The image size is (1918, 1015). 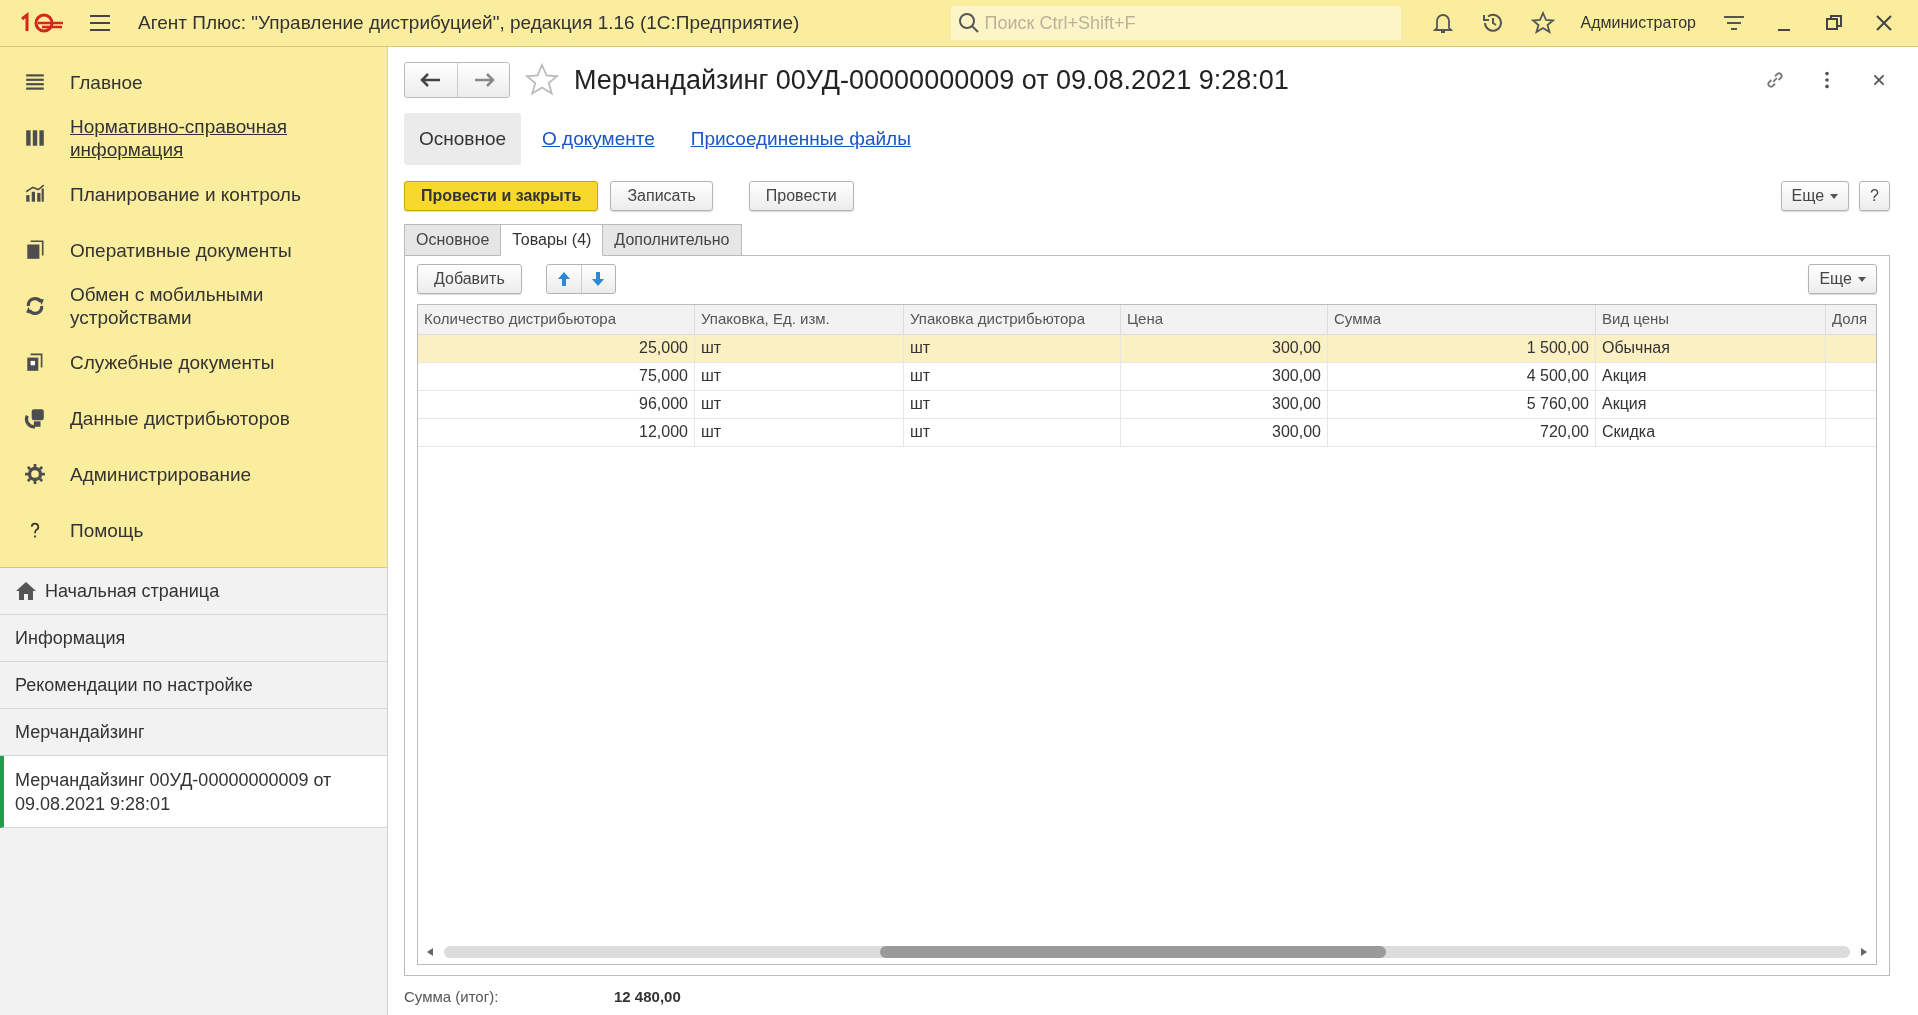 I want to click on arrow-up-icon, so click(x=563, y=279).